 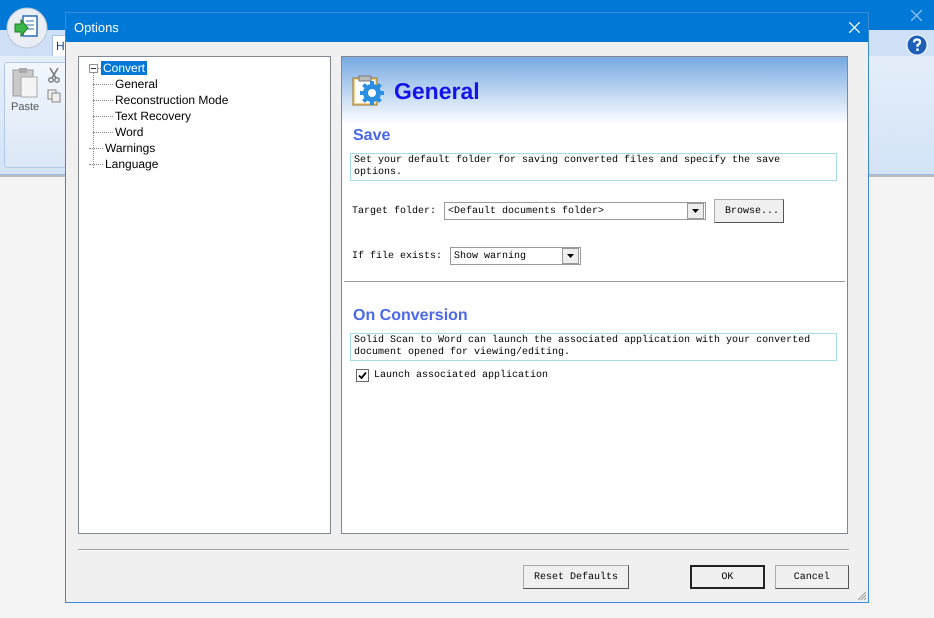 What do you see at coordinates (130, 148) in the screenshot?
I see `tree-item: Warnings` at bounding box center [130, 148].